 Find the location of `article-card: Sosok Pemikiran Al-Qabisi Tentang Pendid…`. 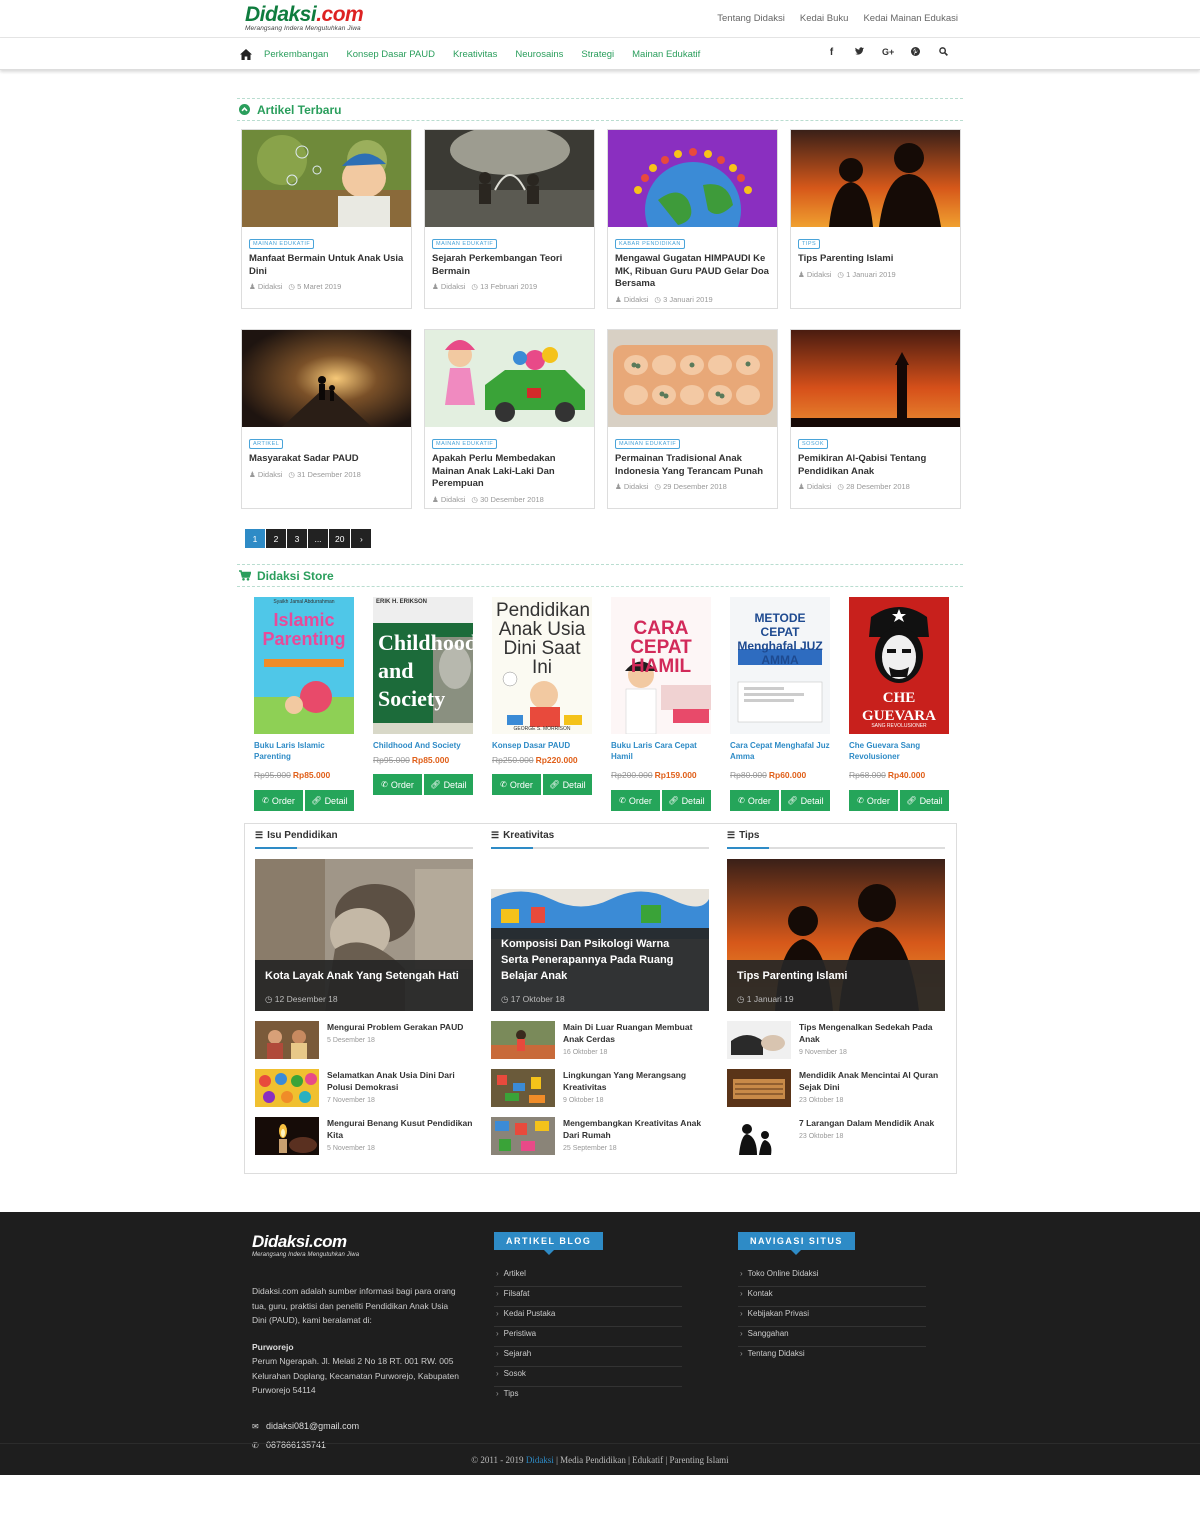

article-card: Sosok Pemikiran Al-Qabisi Tentang Pendid… is located at coordinates (875, 419).